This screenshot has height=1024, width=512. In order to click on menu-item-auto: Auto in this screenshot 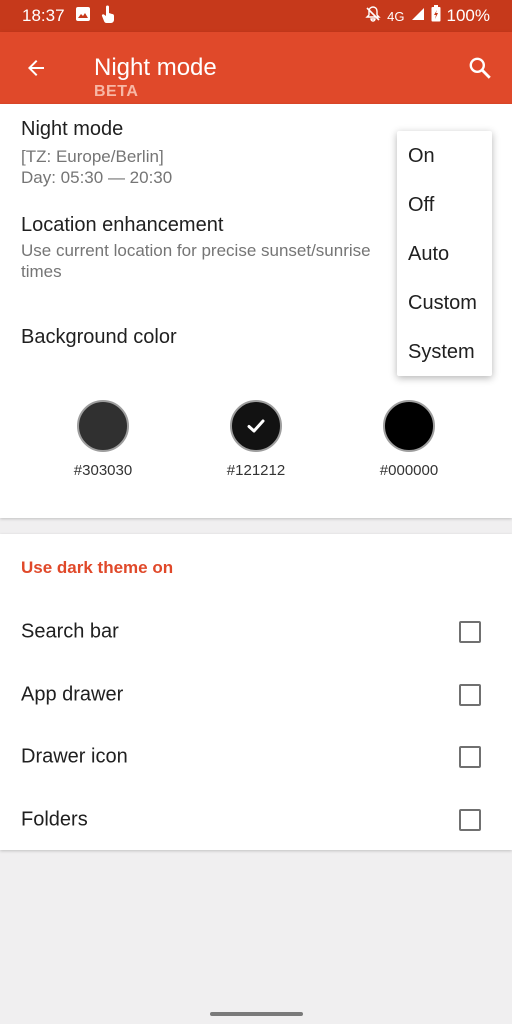, I will do `click(444, 254)`.